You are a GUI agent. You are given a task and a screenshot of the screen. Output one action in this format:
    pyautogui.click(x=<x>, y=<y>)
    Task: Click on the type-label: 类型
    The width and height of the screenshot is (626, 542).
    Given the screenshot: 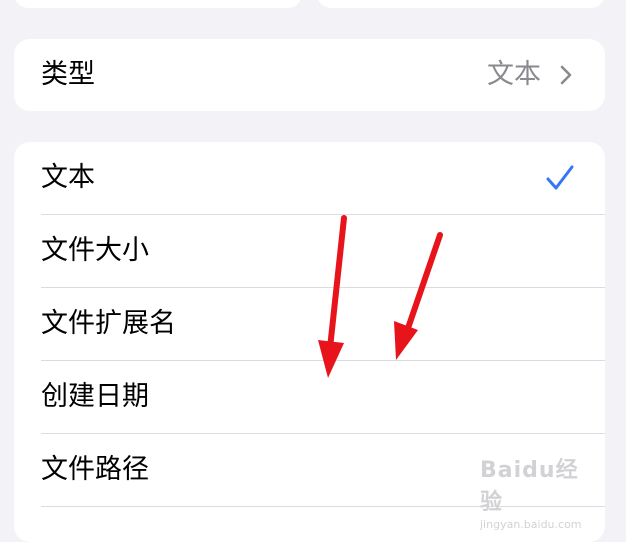 What is the action you would take?
    pyautogui.click(x=68, y=74)
    